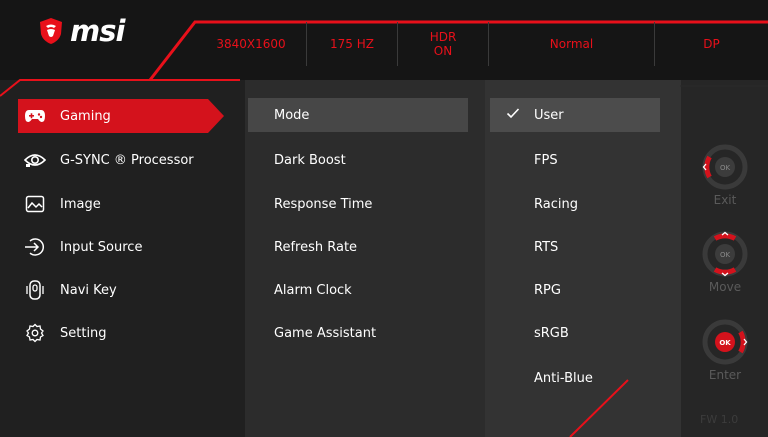 The width and height of the screenshot is (768, 437). I want to click on gamepad-icon, so click(35, 116).